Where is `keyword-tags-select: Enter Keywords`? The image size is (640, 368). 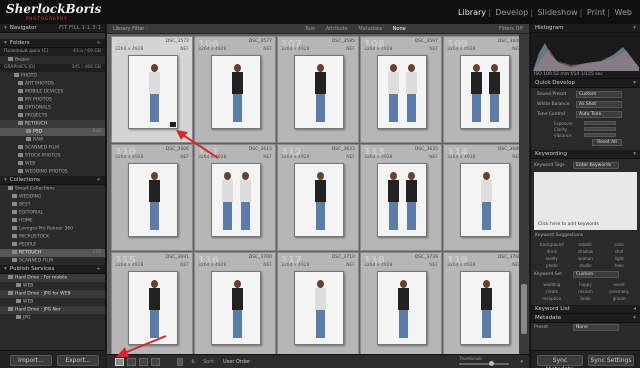 keyword-tags-select: Enter Keywords is located at coordinates (596, 165).